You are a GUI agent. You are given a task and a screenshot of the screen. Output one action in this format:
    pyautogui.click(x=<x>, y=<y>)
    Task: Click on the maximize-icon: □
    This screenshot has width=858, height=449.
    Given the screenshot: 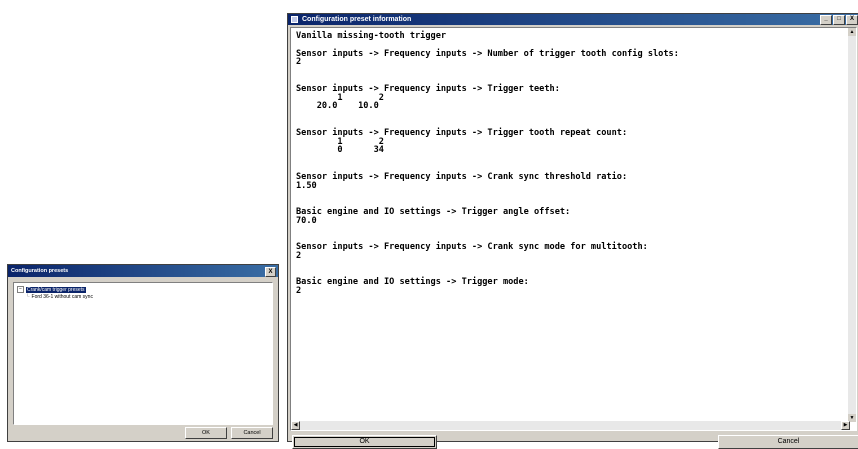 What is the action you would take?
    pyautogui.click(x=839, y=20)
    